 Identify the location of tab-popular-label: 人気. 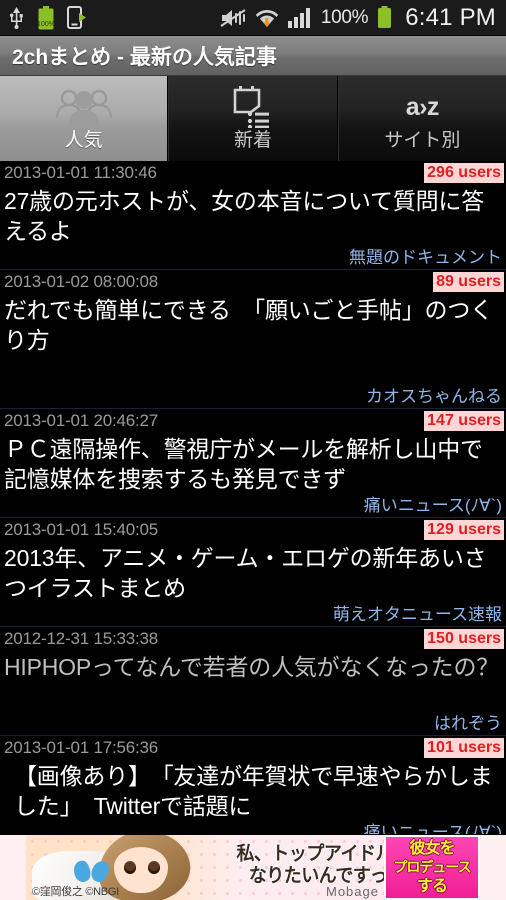
(83, 140).